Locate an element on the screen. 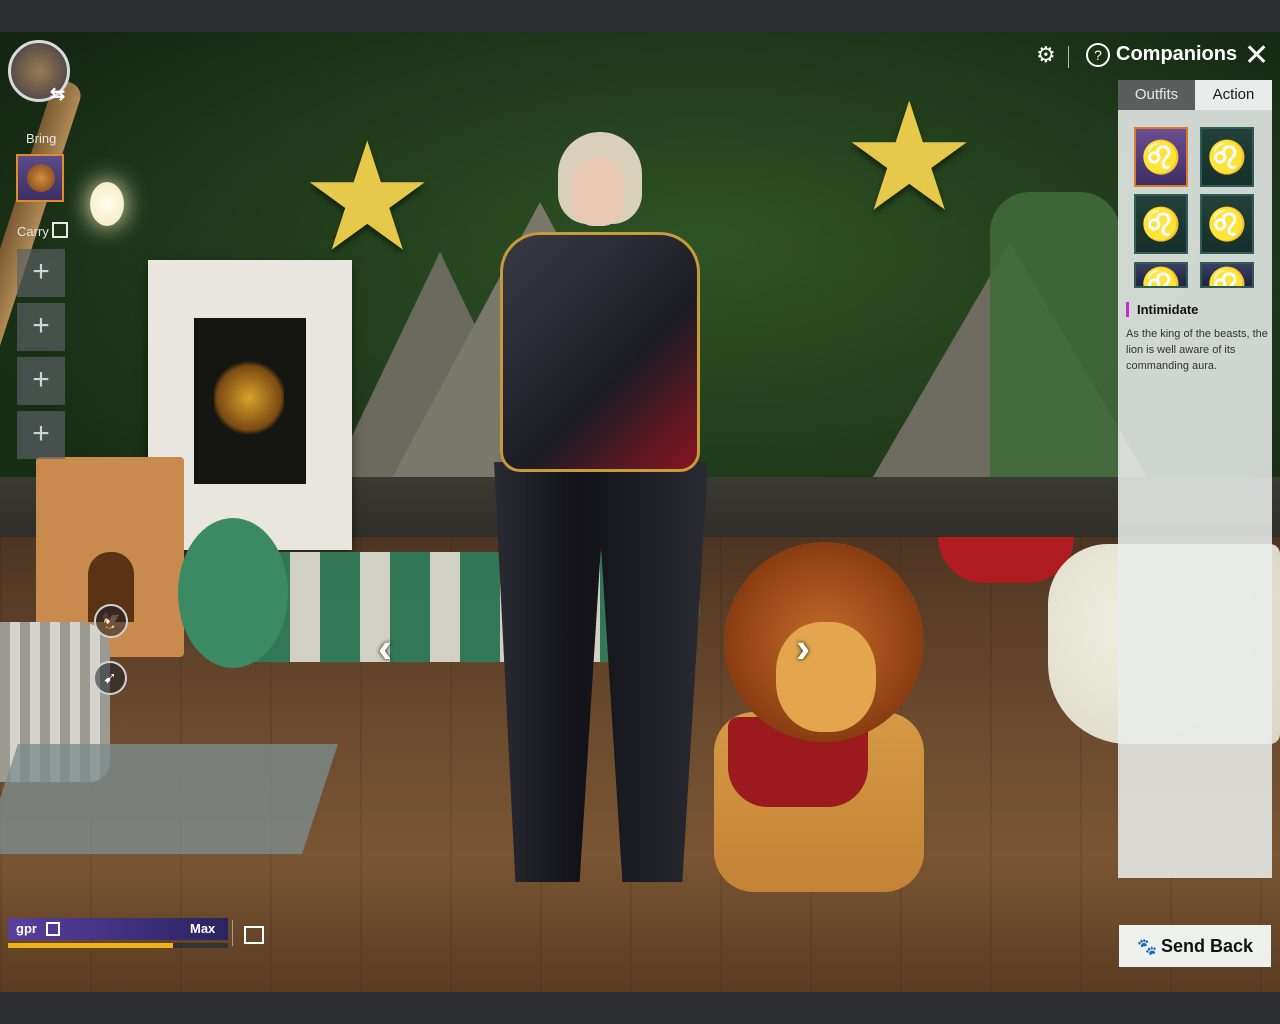  eagle-icon: 🦅 is located at coordinates (111, 621).